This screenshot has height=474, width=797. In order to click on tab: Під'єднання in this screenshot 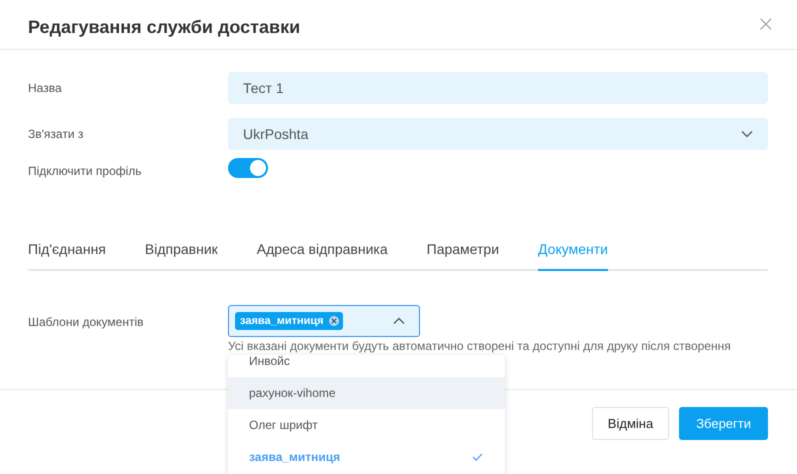, I will do `click(67, 255)`.